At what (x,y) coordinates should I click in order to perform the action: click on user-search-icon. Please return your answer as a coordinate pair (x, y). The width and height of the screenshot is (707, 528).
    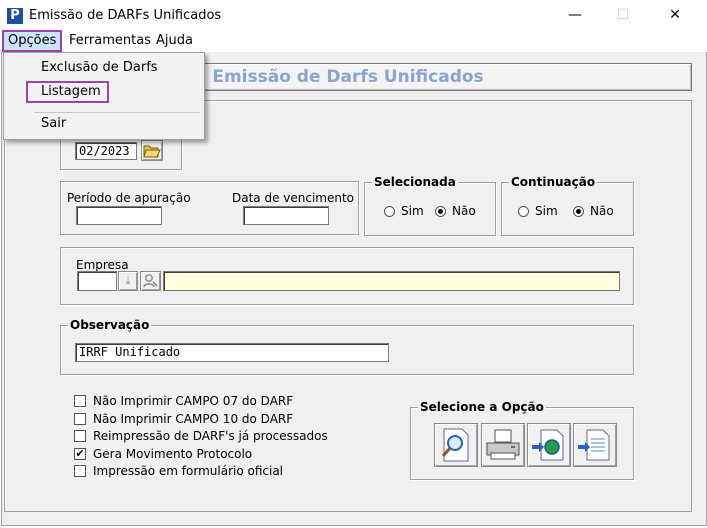
    Looking at the image, I should click on (150, 281).